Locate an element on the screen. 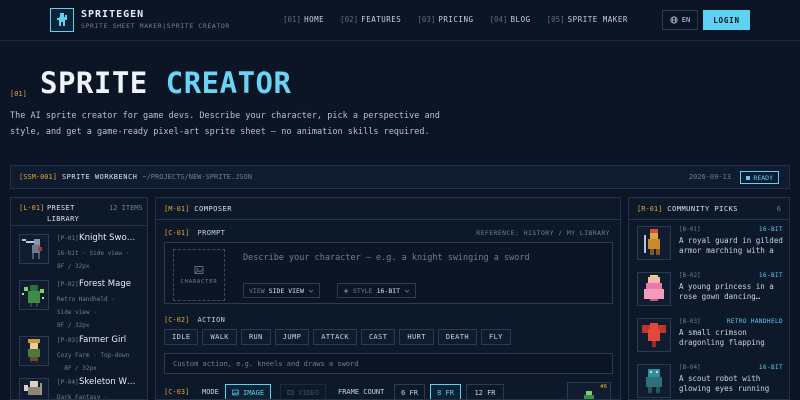  action-idle-button: IDLE is located at coordinates (181, 337).